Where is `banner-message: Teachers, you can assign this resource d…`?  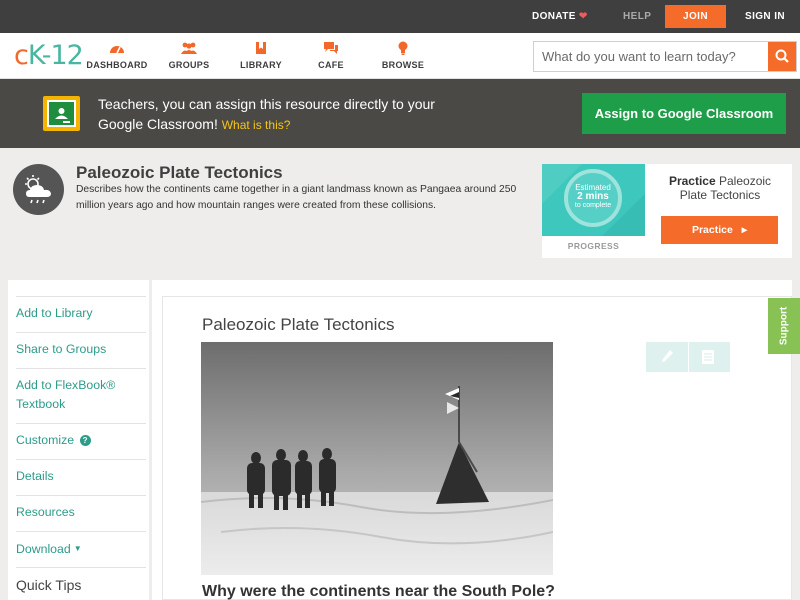 banner-message: Teachers, you can assign this resource d… is located at coordinates (278, 114).